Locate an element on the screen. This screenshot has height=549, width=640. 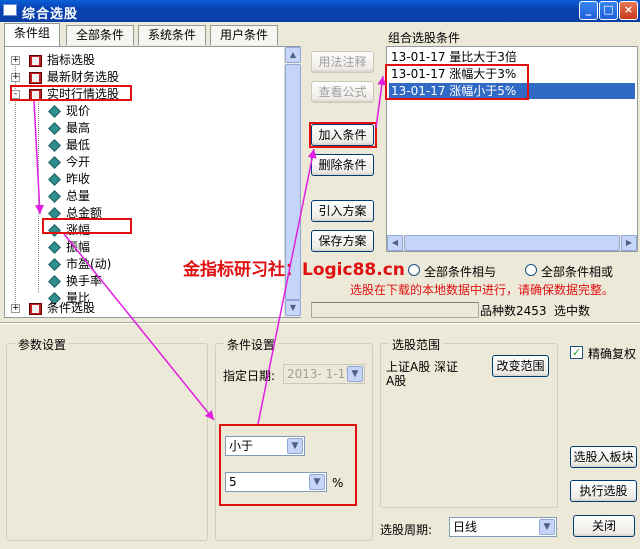
arrow-to-conditions is located at coordinates (381, 102).